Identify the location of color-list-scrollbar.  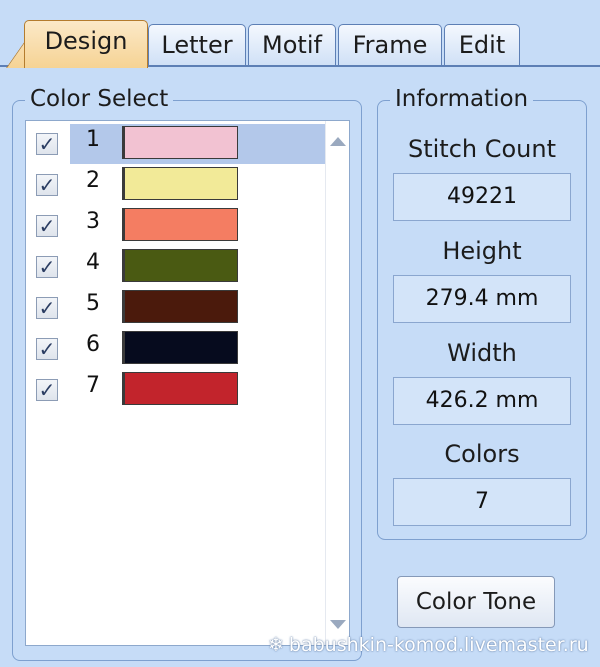
(337, 383).